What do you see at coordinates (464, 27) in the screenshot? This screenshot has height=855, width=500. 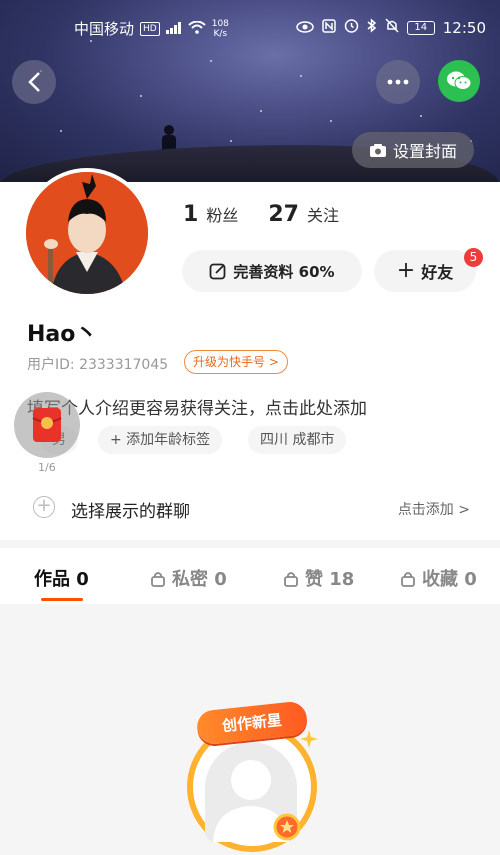 I see `clock-time: 12:50` at bounding box center [464, 27].